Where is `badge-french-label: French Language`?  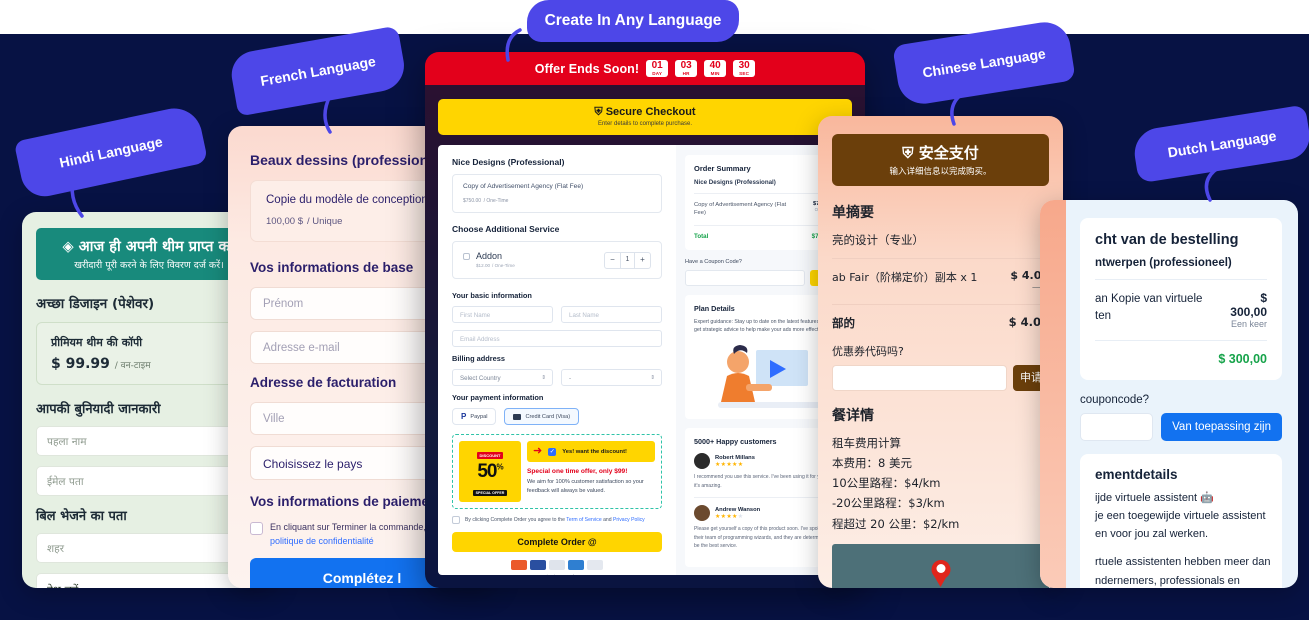 badge-french-label: French Language is located at coordinates (318, 71).